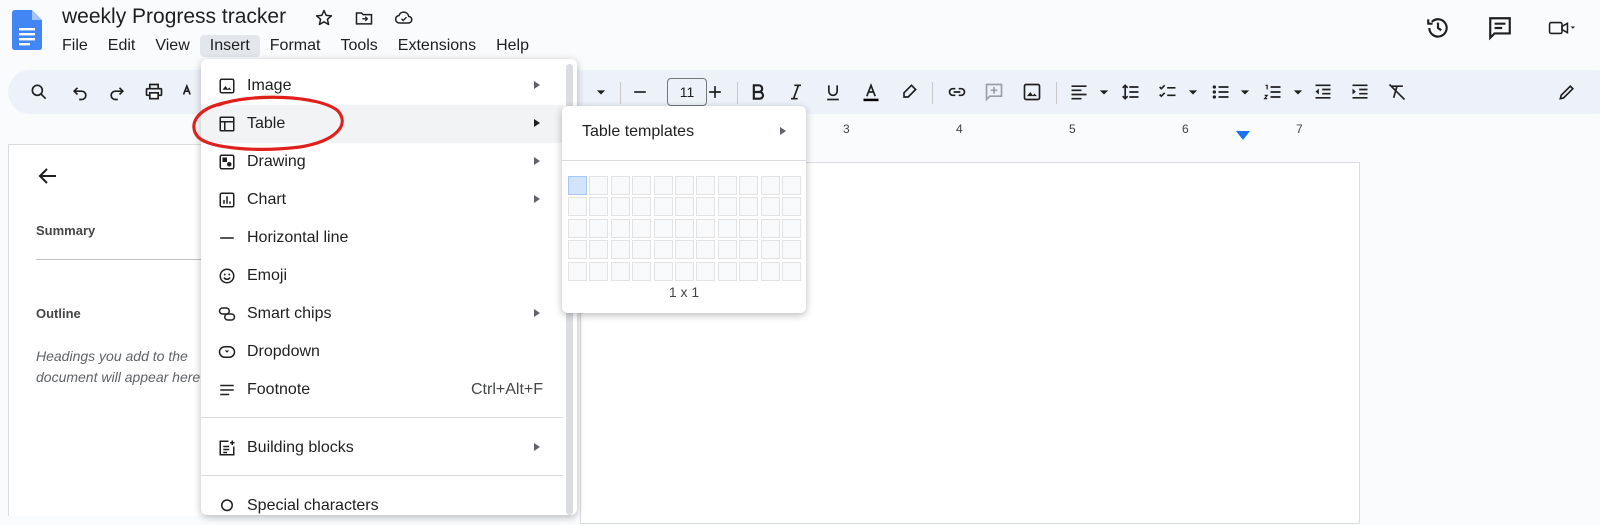  What do you see at coordinates (174, 17) in the screenshot?
I see `document-title: weekly Progress tracker` at bounding box center [174, 17].